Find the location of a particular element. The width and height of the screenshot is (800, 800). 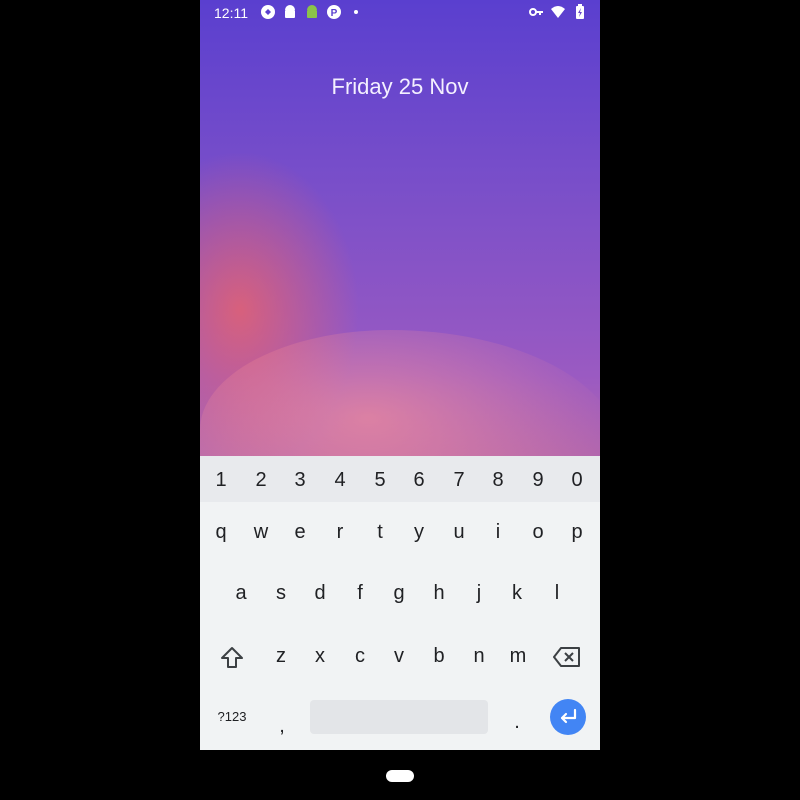

navigation-bar is located at coordinates (400, 775).